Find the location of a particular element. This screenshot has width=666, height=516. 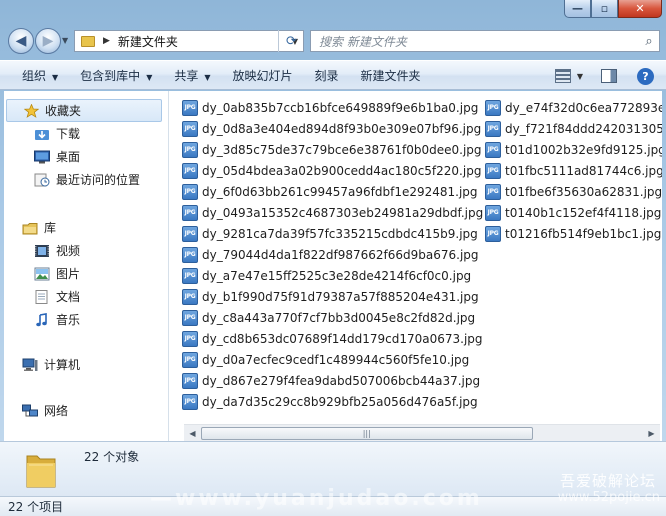

scroll-left-icon: ◀ is located at coordinates (192, 433).